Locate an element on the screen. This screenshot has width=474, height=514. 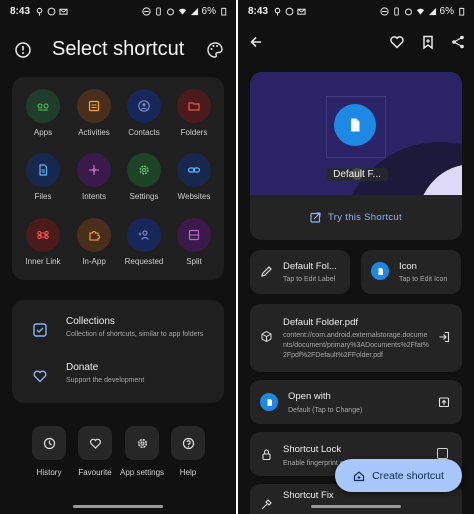
grid-item-websites: Websites is located at coordinates (194, 177).